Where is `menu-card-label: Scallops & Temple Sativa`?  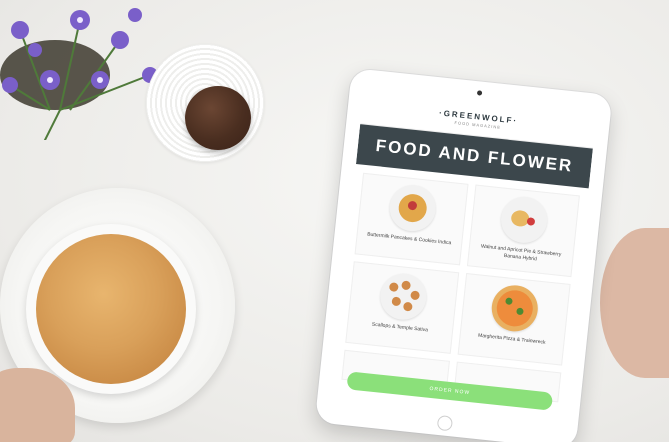 menu-card-label: Scallops & Temple Sativa is located at coordinates (400, 327).